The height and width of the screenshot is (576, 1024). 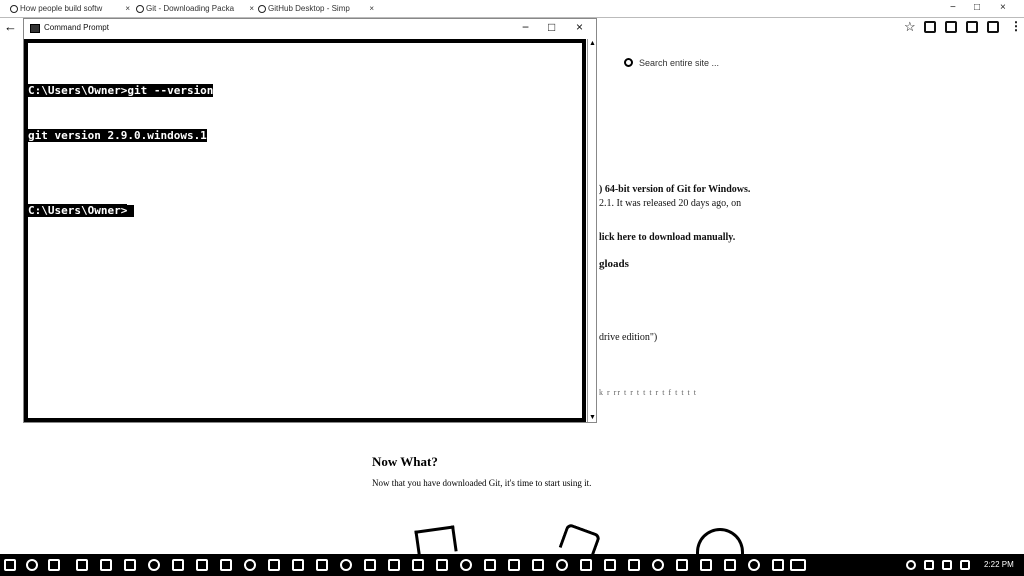 I want to click on cmd-minimize-button: −, so click(x=525, y=27).